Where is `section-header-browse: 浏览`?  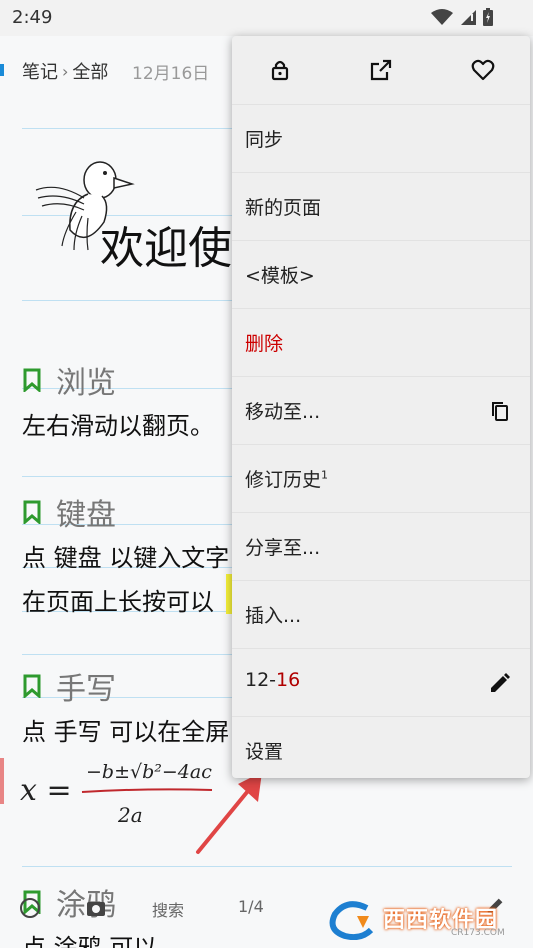
section-header-browse: 浏览 is located at coordinates (69, 380).